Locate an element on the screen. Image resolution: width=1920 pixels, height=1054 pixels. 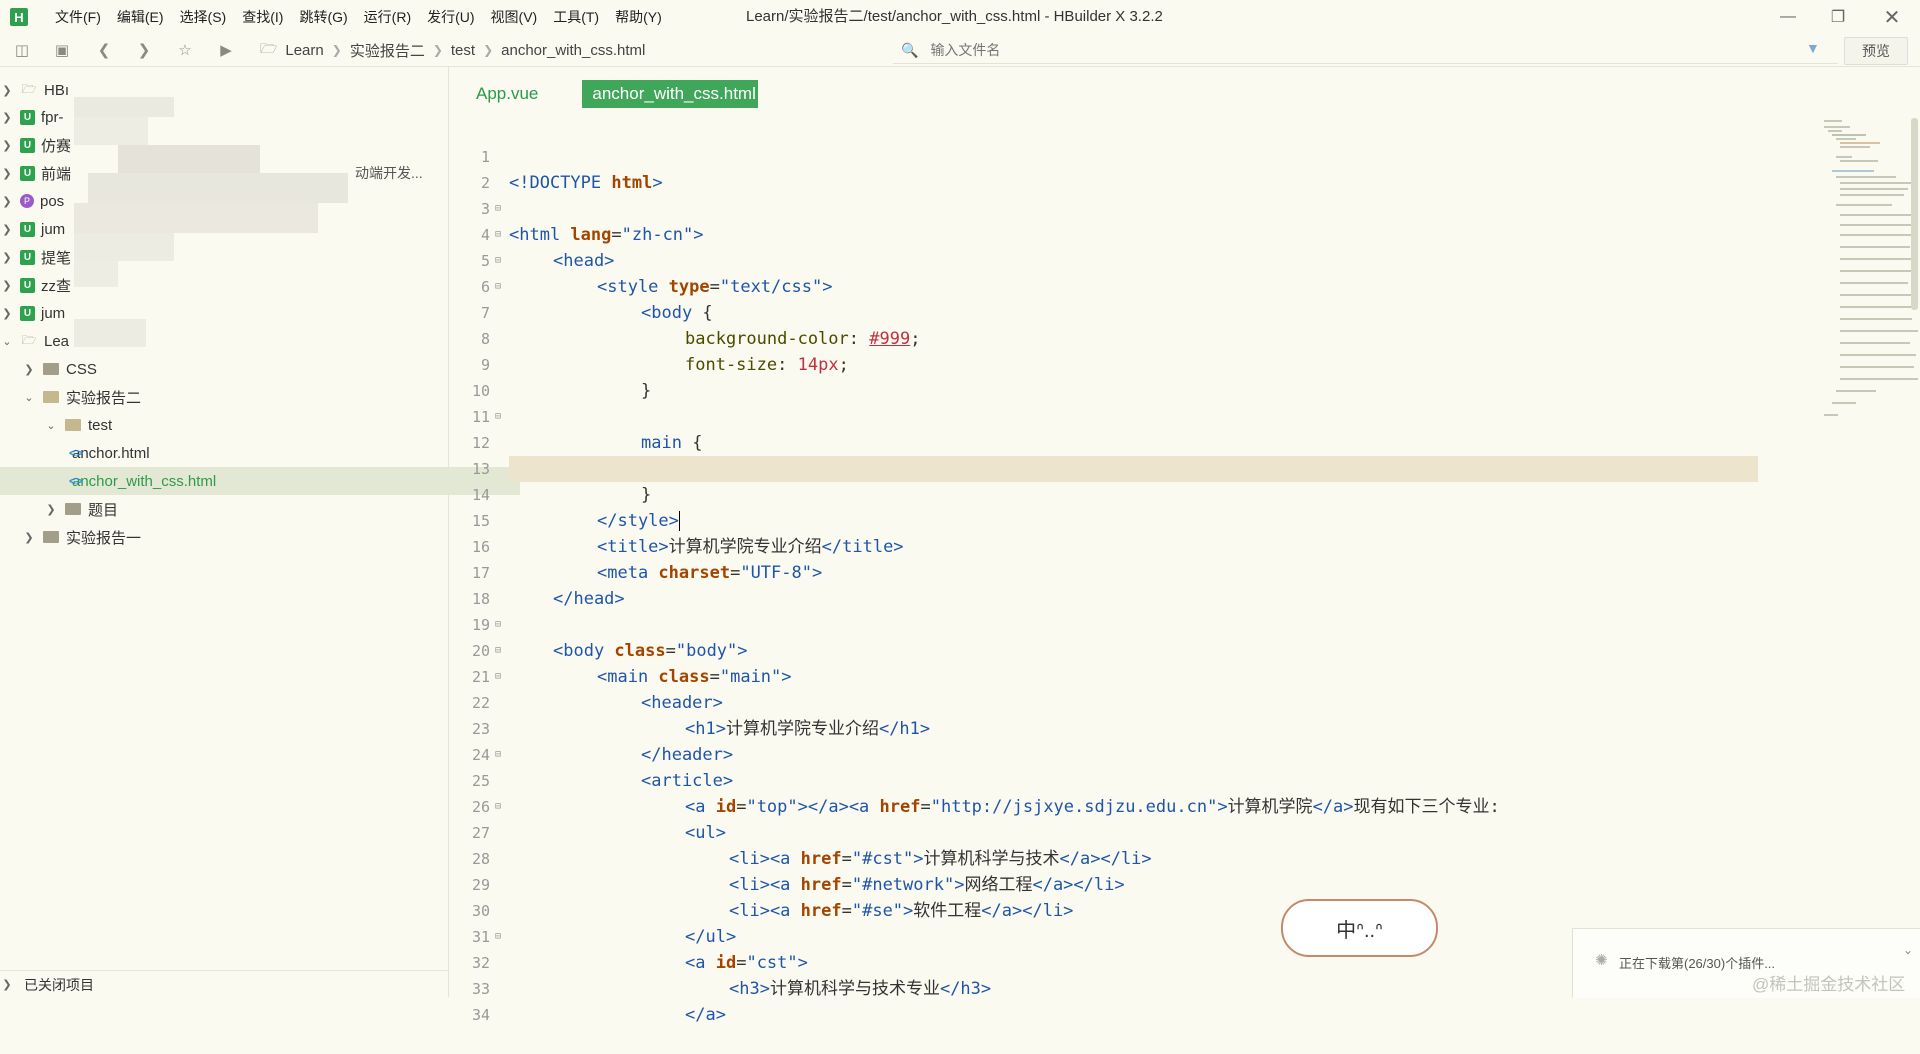
tree-item-label: anchor_with_css.html is located at coordinates (144, 481).